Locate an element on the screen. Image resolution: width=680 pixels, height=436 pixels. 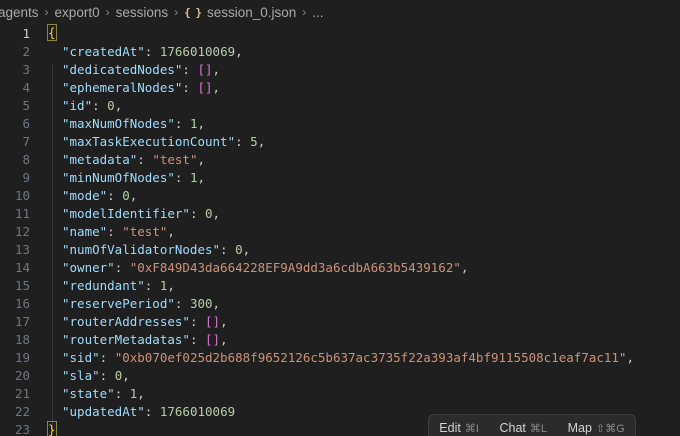
code-content: "minNumOfNodes": 1, is located at coordinates (134, 177).